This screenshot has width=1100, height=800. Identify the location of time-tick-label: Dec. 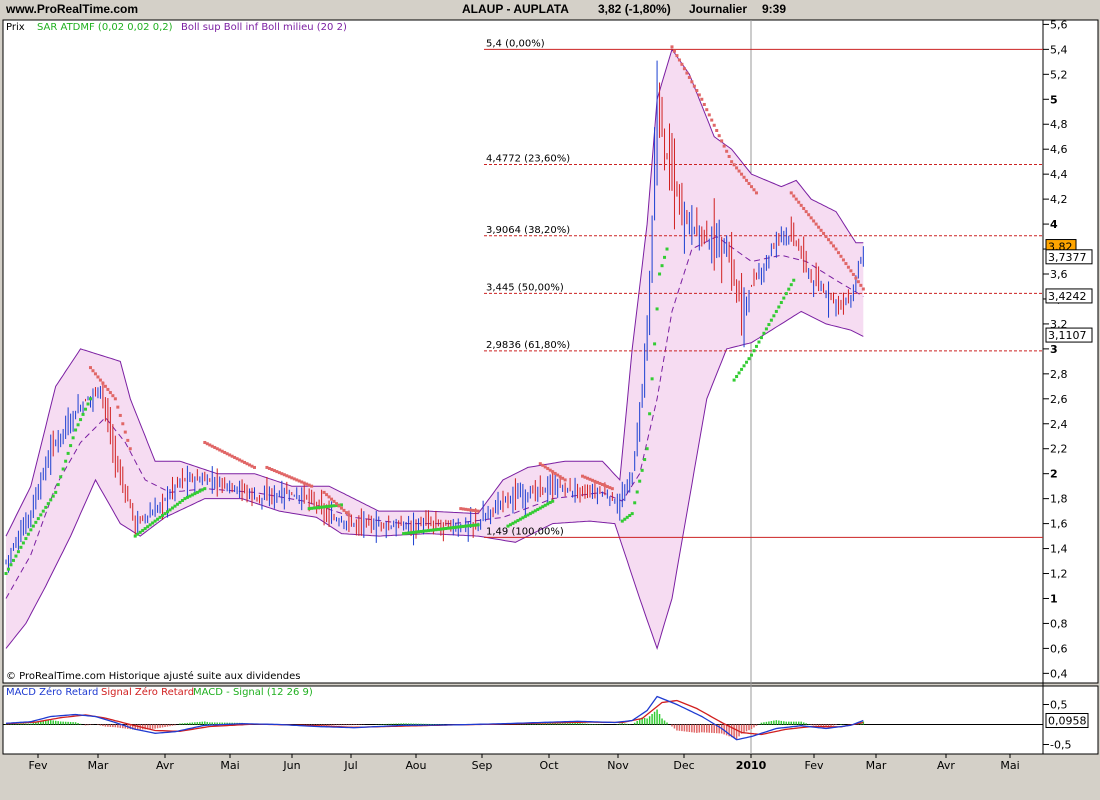
(683, 765).